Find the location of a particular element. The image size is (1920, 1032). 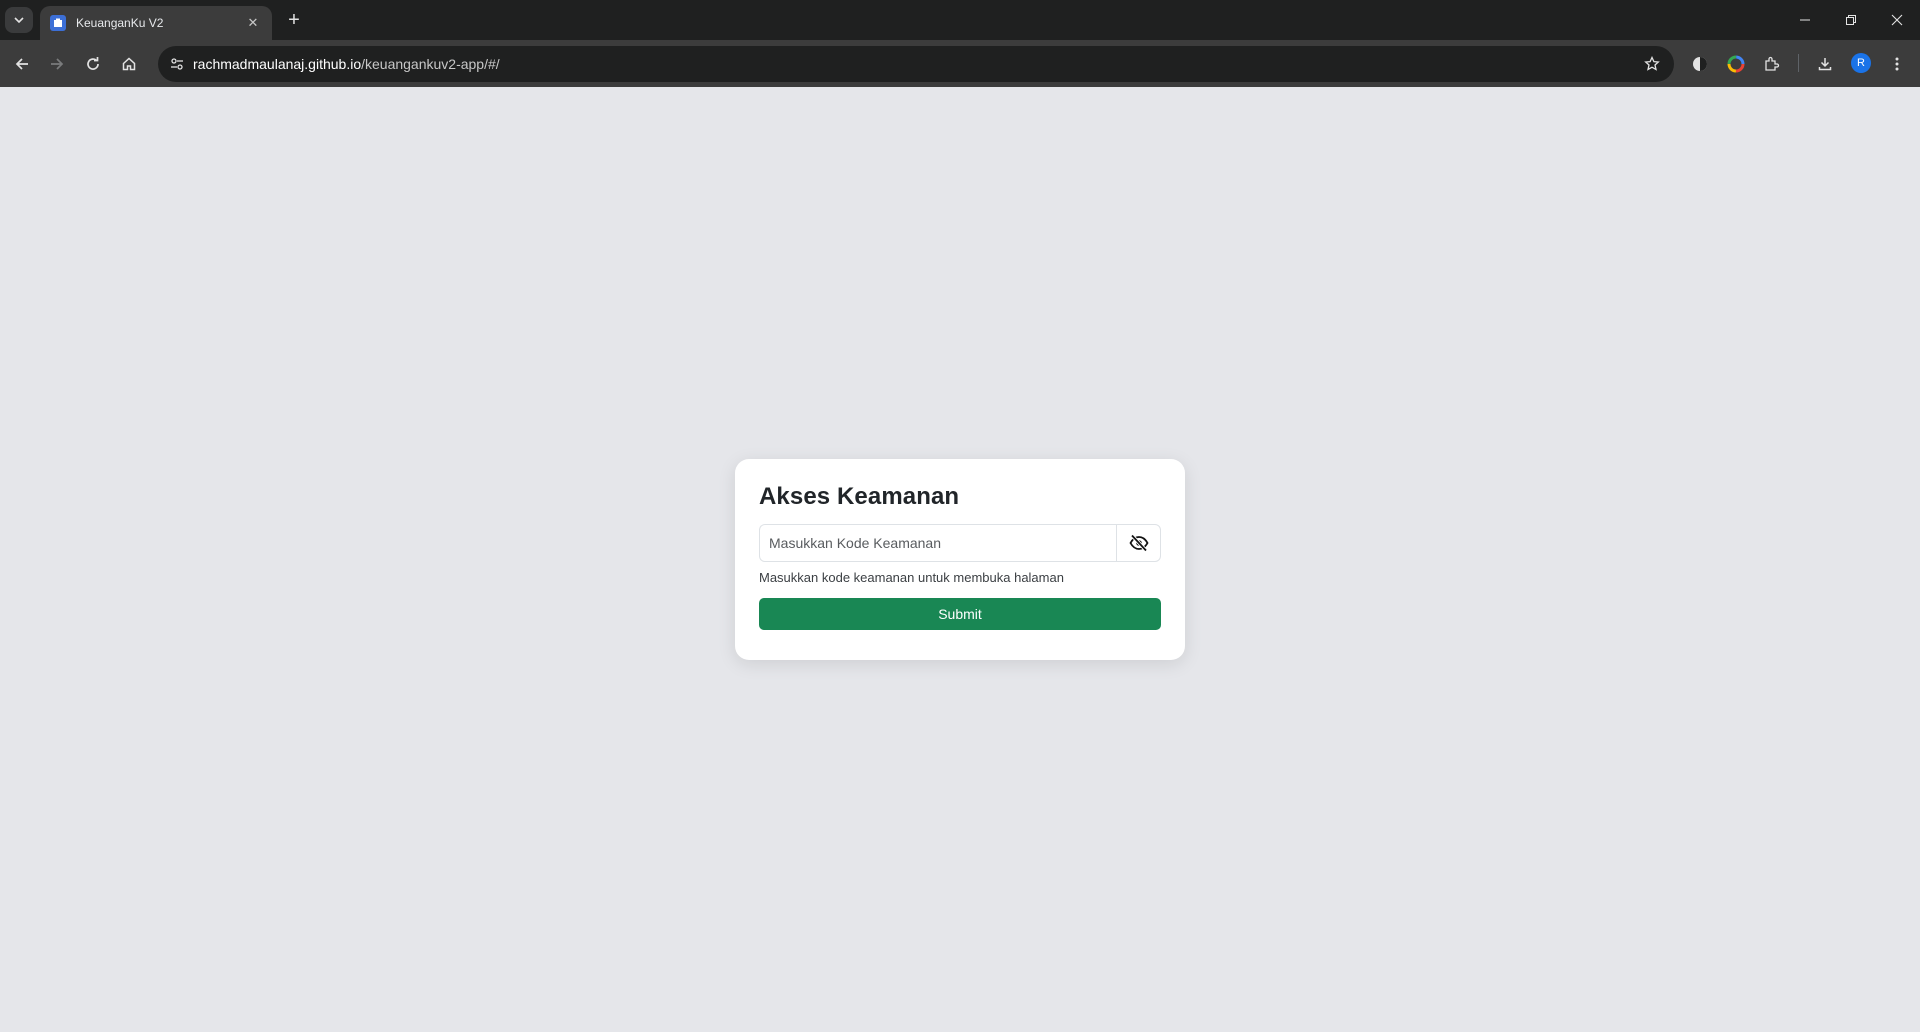

color-extension-icon is located at coordinates (1736, 64).